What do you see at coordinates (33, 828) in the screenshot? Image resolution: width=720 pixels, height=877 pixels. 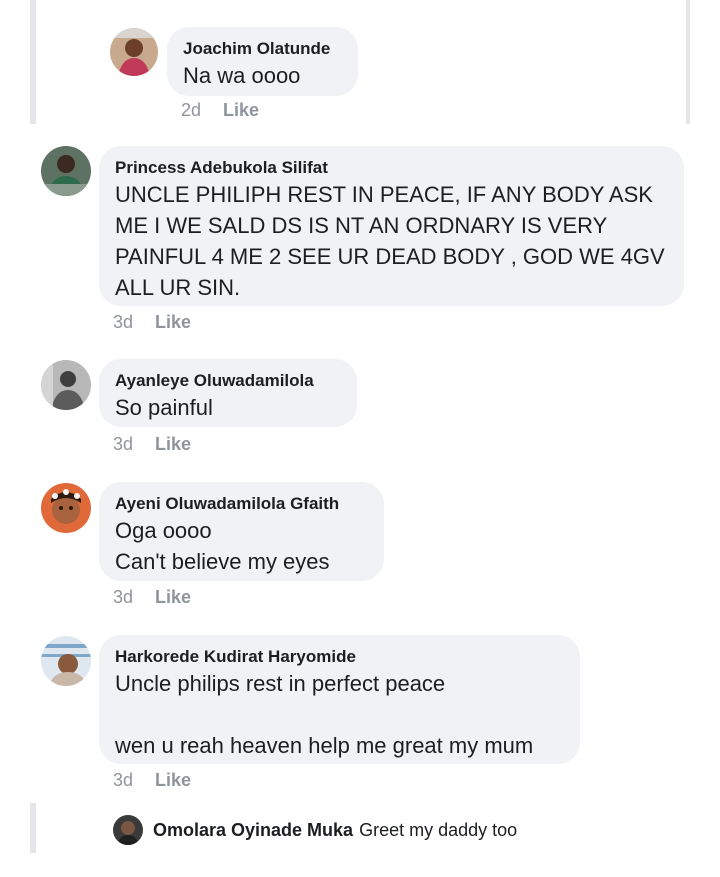 I see `reply-thread-line` at bounding box center [33, 828].